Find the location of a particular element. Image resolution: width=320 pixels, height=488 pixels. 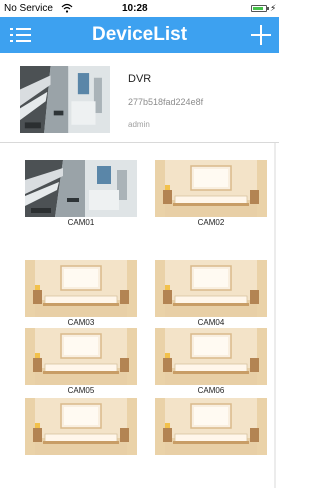

add-icon is located at coordinates (261, 35).